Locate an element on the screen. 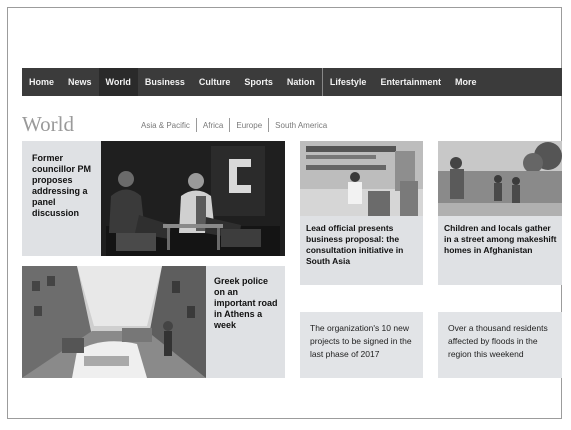 This screenshot has height=430, width=571. feature-photo is located at coordinates (193, 198).